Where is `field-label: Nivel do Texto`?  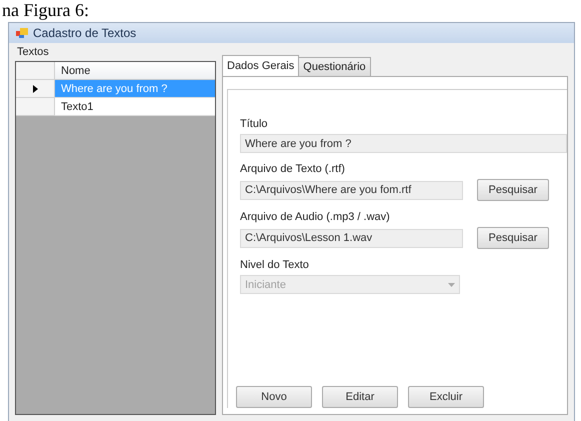
field-label: Nivel do Texto is located at coordinates (275, 265).